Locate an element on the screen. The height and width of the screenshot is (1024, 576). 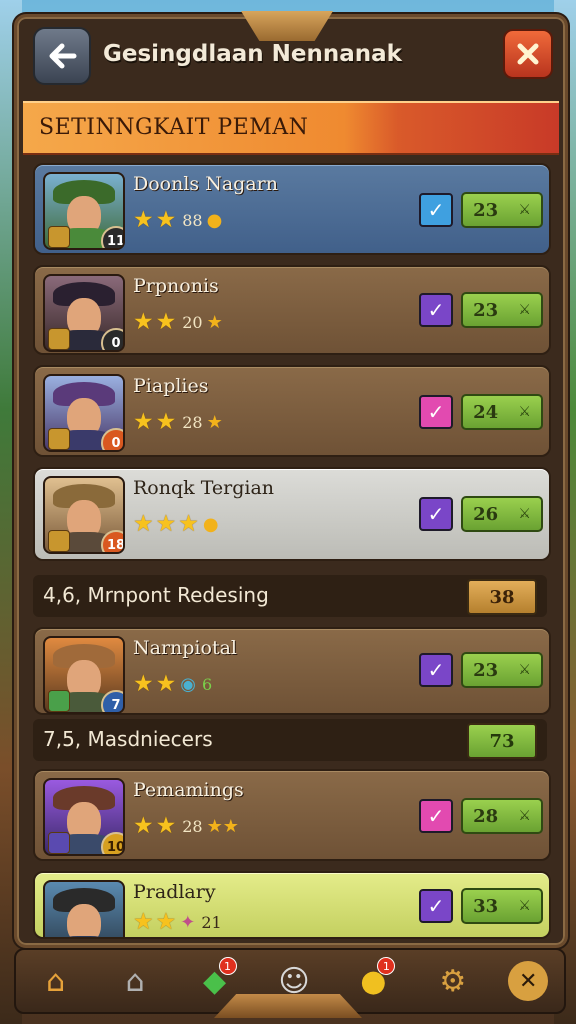
star-rating: ★ ★ ★ ● is located at coordinates (176, 524).